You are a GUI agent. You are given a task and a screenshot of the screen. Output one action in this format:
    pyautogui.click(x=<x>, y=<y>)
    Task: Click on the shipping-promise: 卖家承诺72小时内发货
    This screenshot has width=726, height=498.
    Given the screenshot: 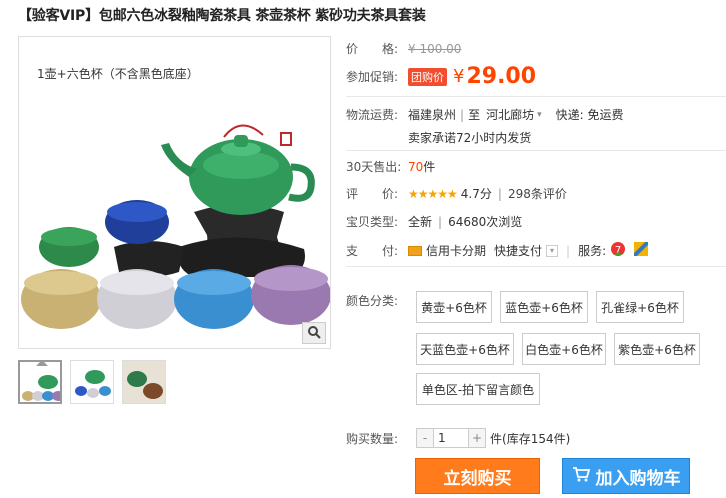 What is the action you would take?
    pyautogui.click(x=470, y=138)
    